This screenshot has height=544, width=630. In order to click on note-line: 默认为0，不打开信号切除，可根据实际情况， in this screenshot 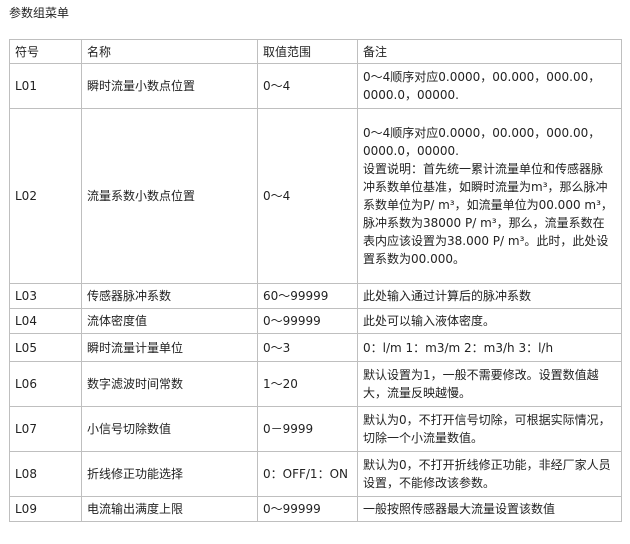, I will do `click(487, 420)`.